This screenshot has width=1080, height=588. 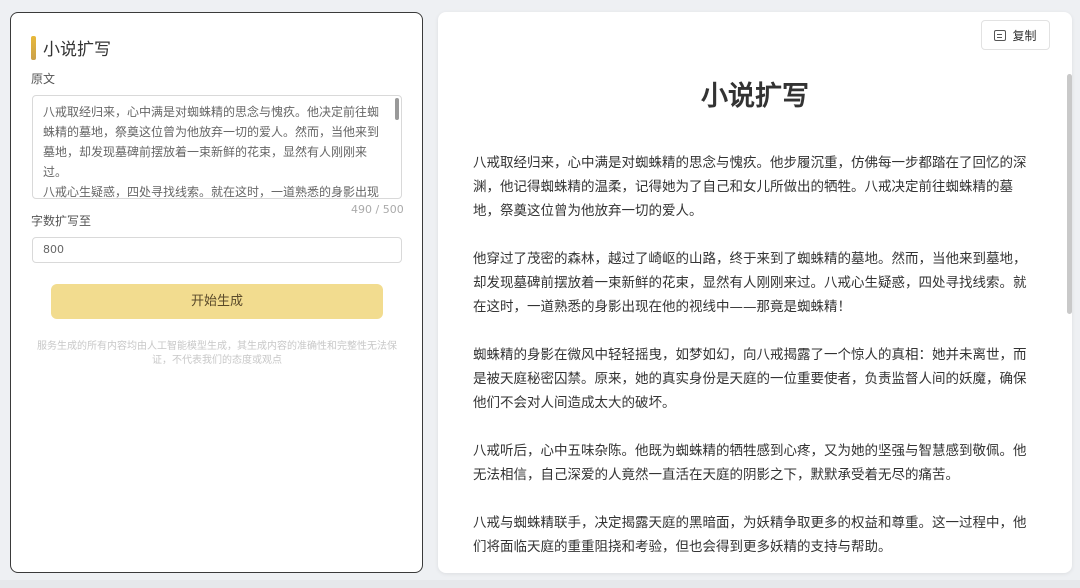 What do you see at coordinates (1024, 35) in the screenshot?
I see `copy-button-label: 复制` at bounding box center [1024, 35].